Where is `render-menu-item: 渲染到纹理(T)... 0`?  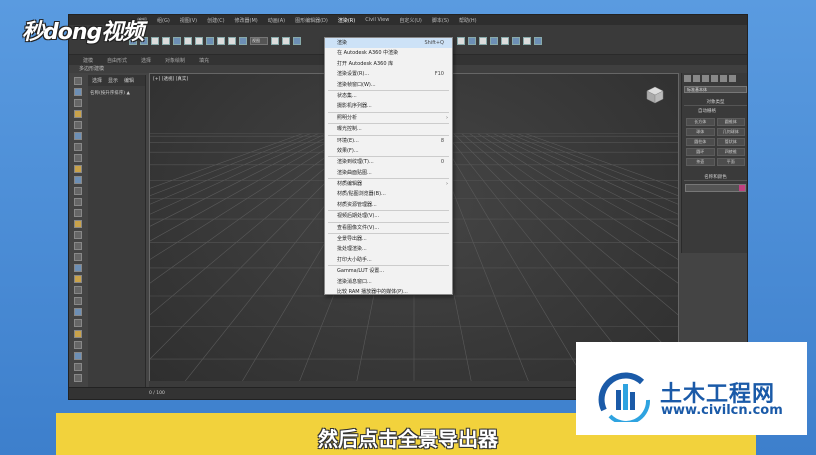 render-menu-item: 渲染到纹理(T)... 0 is located at coordinates (388, 162).